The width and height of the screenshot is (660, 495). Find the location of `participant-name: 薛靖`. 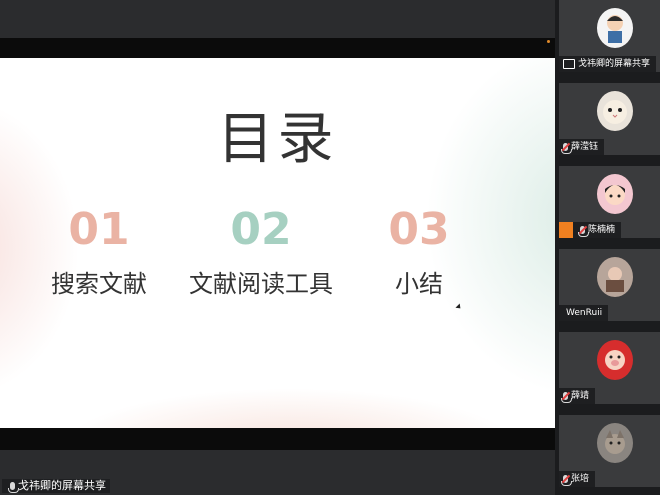

participant-name: 薛靖 is located at coordinates (580, 396).